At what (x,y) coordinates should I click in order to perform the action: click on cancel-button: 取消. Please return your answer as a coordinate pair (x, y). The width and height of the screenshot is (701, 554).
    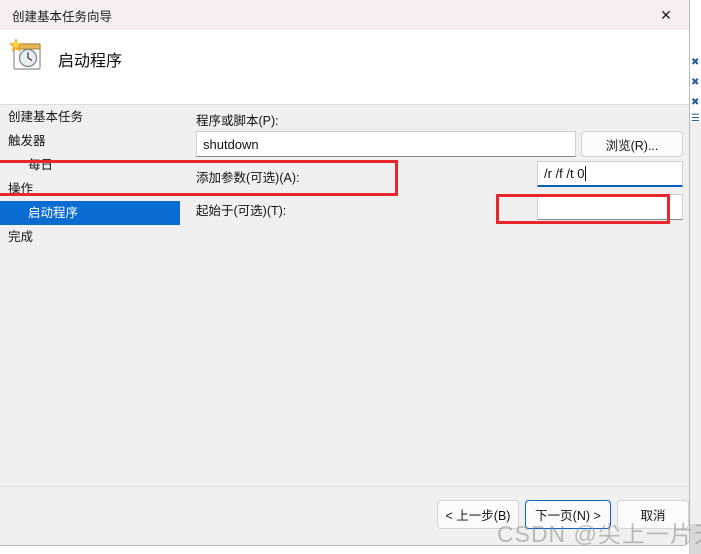
    Looking at the image, I should click on (653, 514).